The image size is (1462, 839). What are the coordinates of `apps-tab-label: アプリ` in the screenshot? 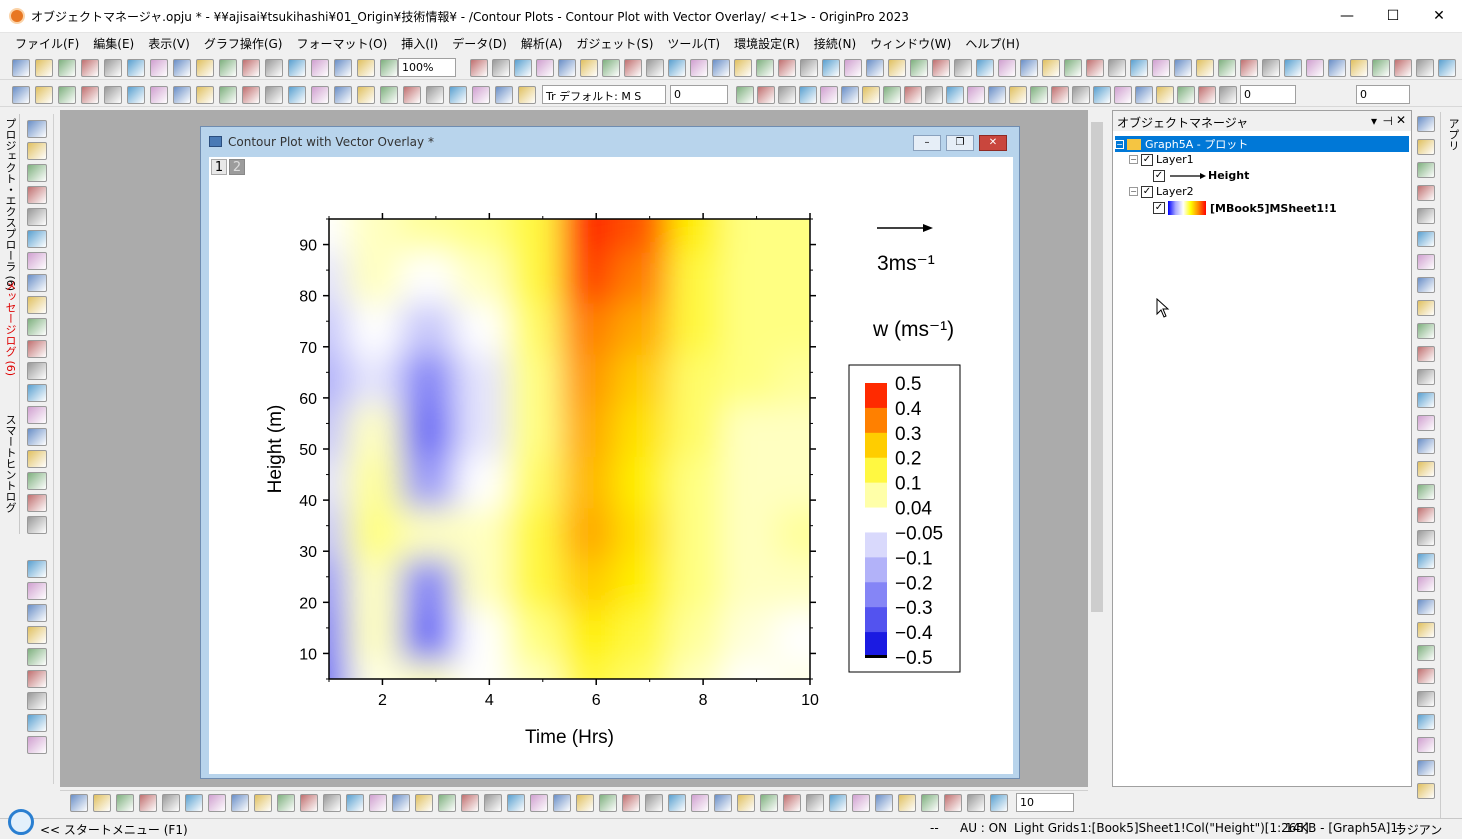 It's located at (1453, 134).